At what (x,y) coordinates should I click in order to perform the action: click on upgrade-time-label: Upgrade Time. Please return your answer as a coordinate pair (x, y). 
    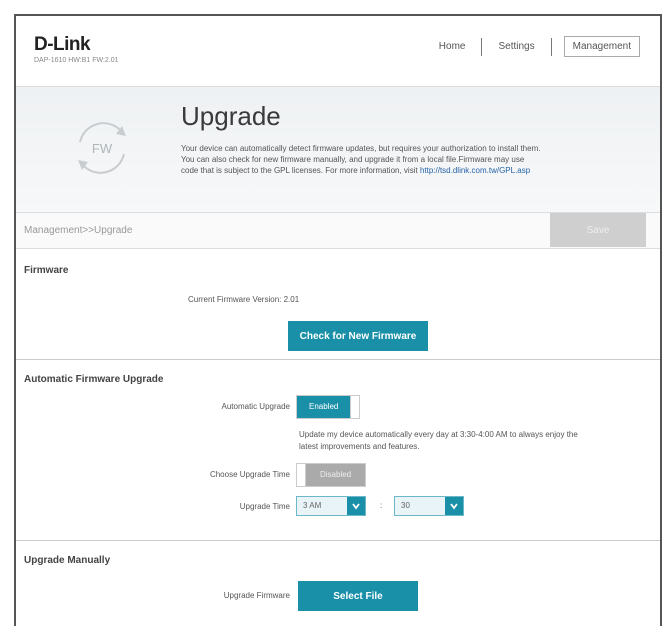
    Looking at the image, I should click on (264, 506).